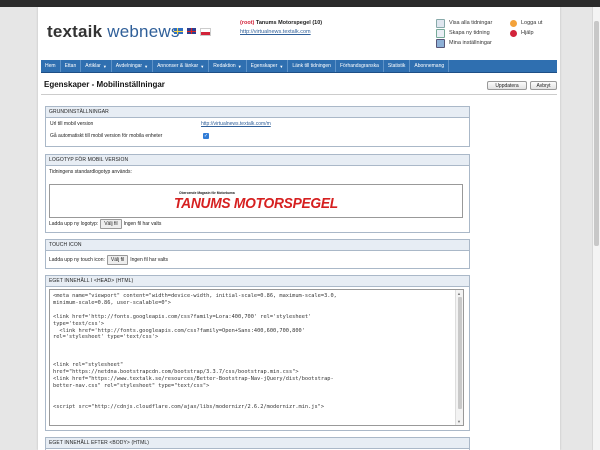 This screenshot has height=450, width=600. Describe the element at coordinates (72, 124) in the screenshot. I see `mobile-url-label: Url till mobil version` at that location.